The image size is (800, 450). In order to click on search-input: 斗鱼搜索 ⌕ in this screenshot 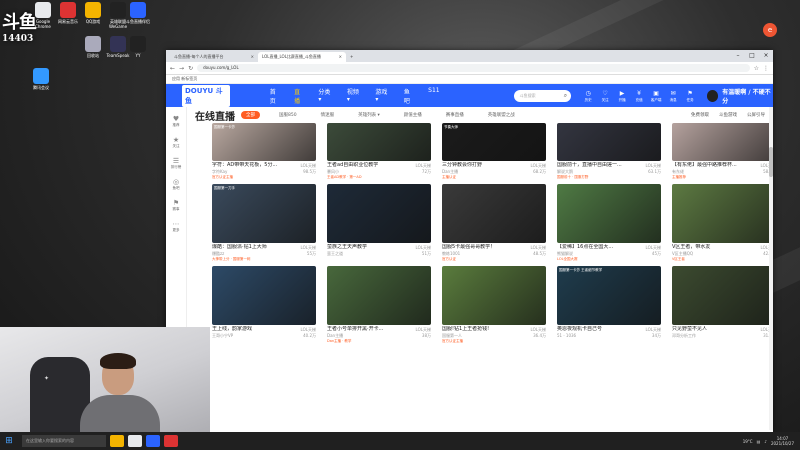, I will do `click(542, 95)`.